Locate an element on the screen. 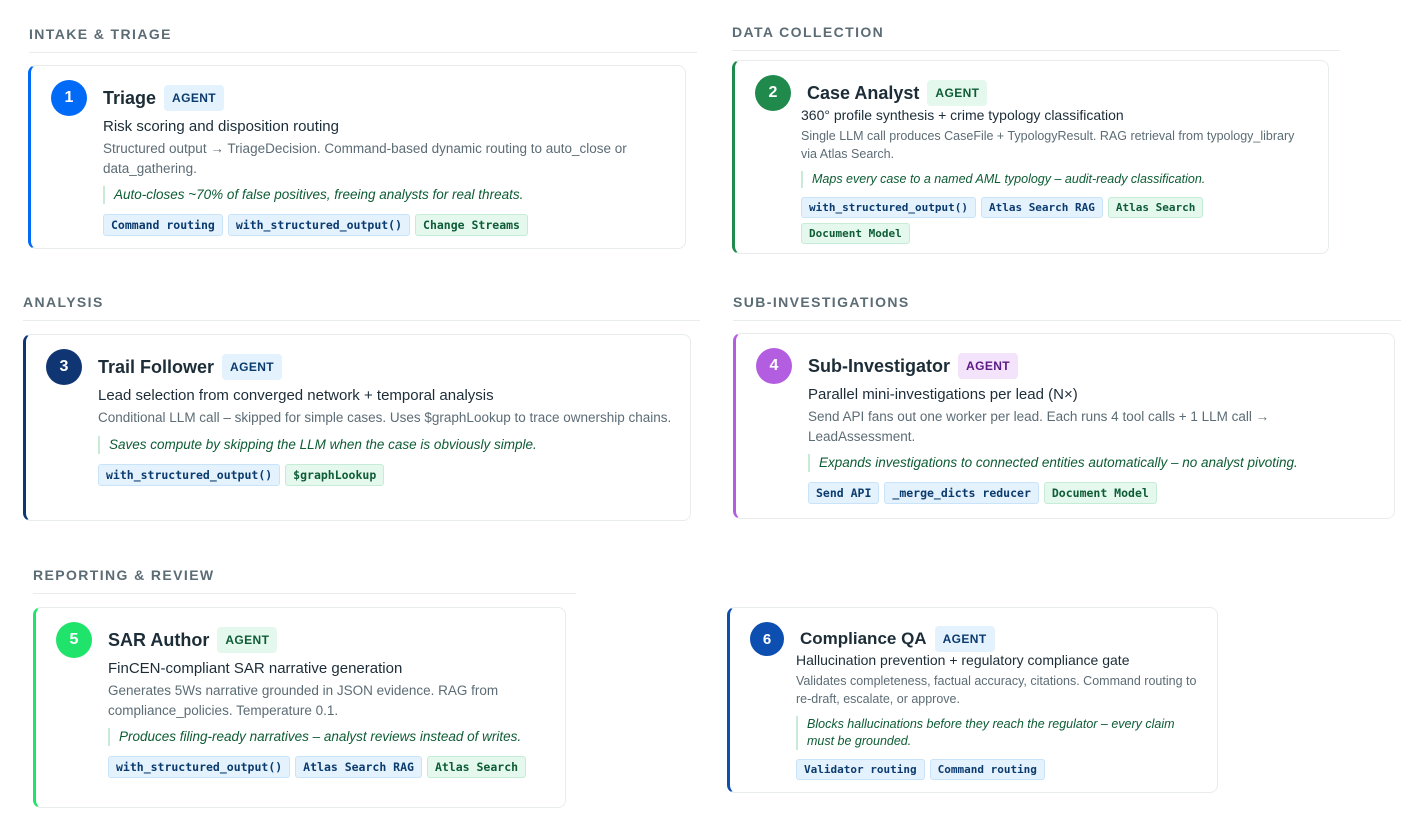  step-number: 2 is located at coordinates (773, 93).